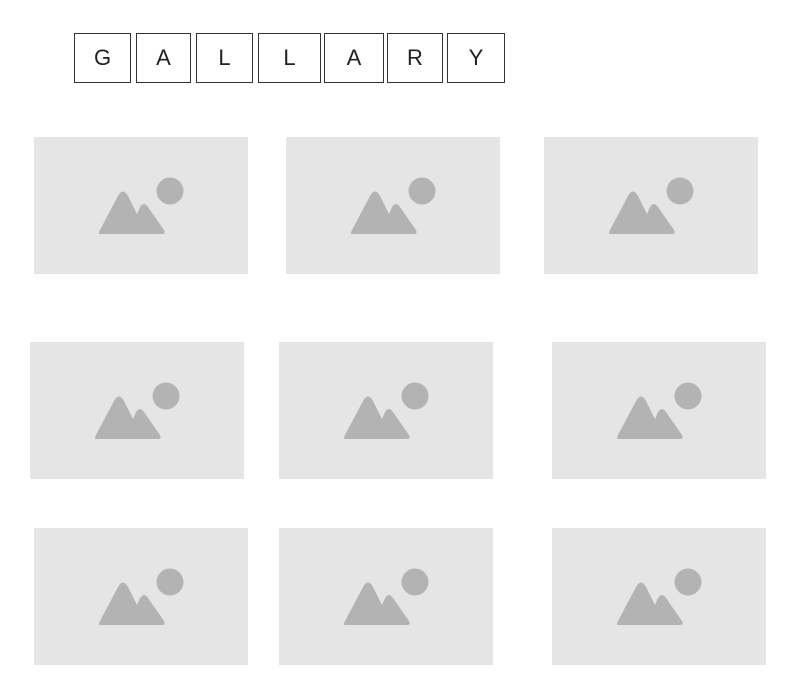  Describe the element at coordinates (102, 58) in the screenshot. I see `title-letter-g: G` at that location.